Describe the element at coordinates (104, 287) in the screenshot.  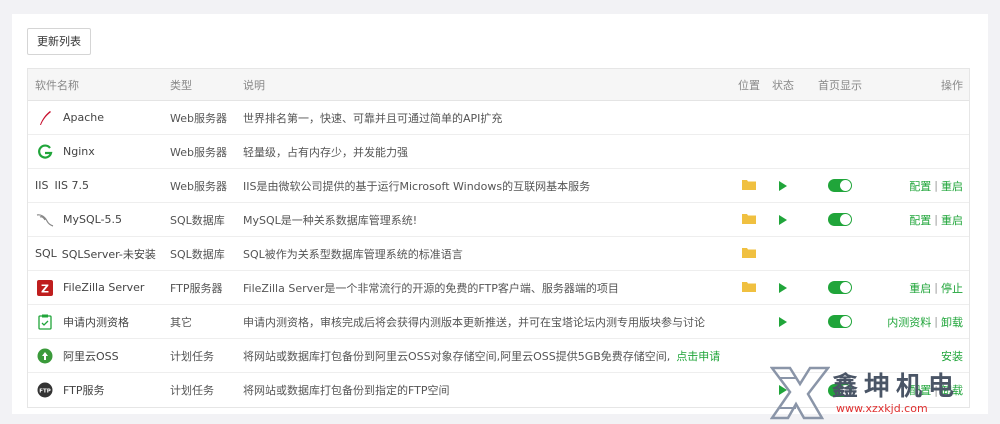
I see `software-name: FileZilla Server` at that location.